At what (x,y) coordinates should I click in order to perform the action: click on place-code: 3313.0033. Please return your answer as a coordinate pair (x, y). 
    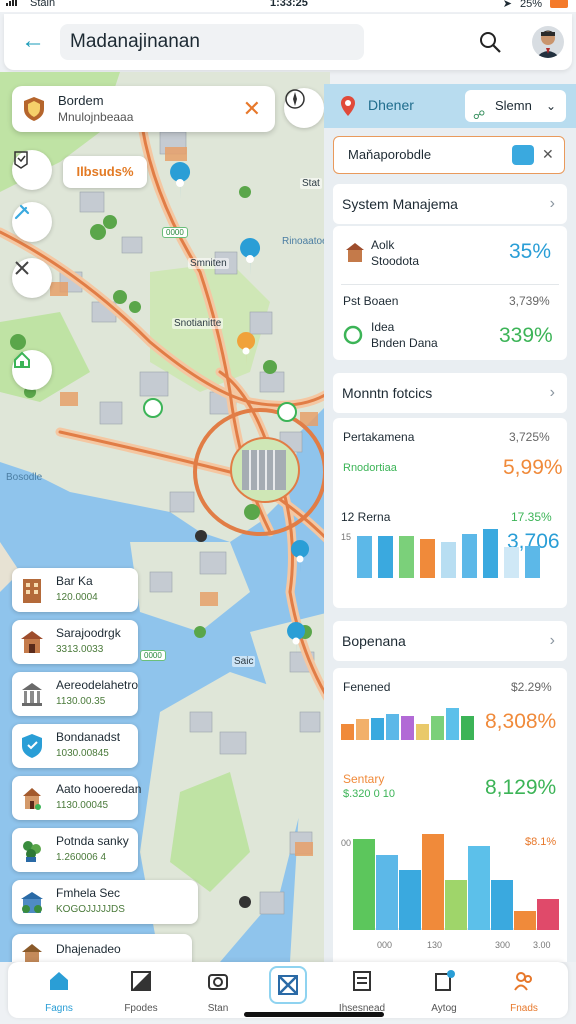
    Looking at the image, I should click on (80, 649).